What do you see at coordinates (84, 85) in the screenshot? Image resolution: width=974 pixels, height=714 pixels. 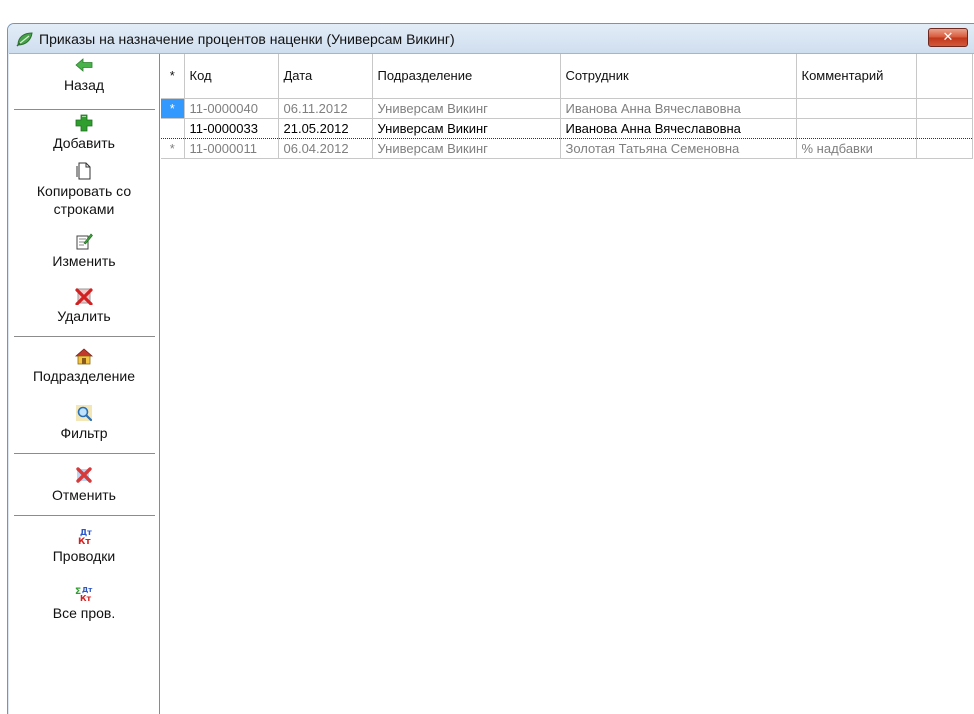 I see `back-label: Назад` at bounding box center [84, 85].